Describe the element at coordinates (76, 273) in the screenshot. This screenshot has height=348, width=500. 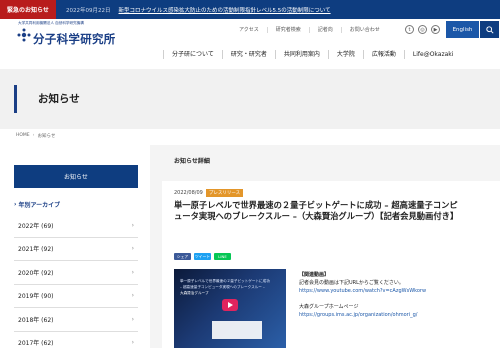
I see `sidebar-item-2020: 2020年 (92) ›` at that location.